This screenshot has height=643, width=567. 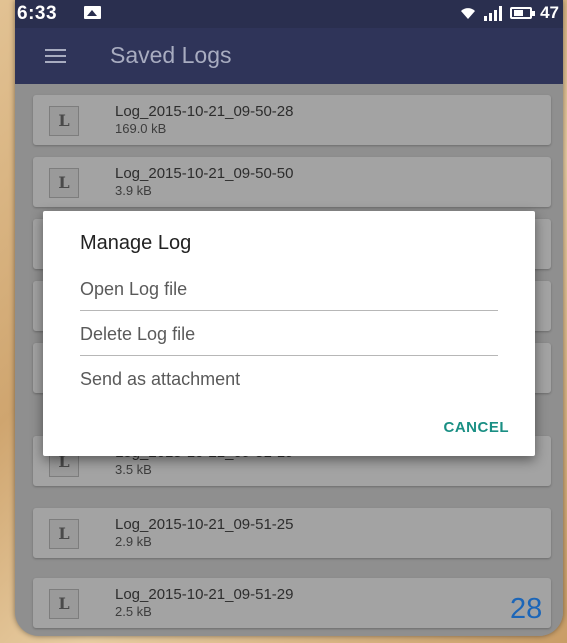 I want to click on signal-icon, so click(x=493, y=13).